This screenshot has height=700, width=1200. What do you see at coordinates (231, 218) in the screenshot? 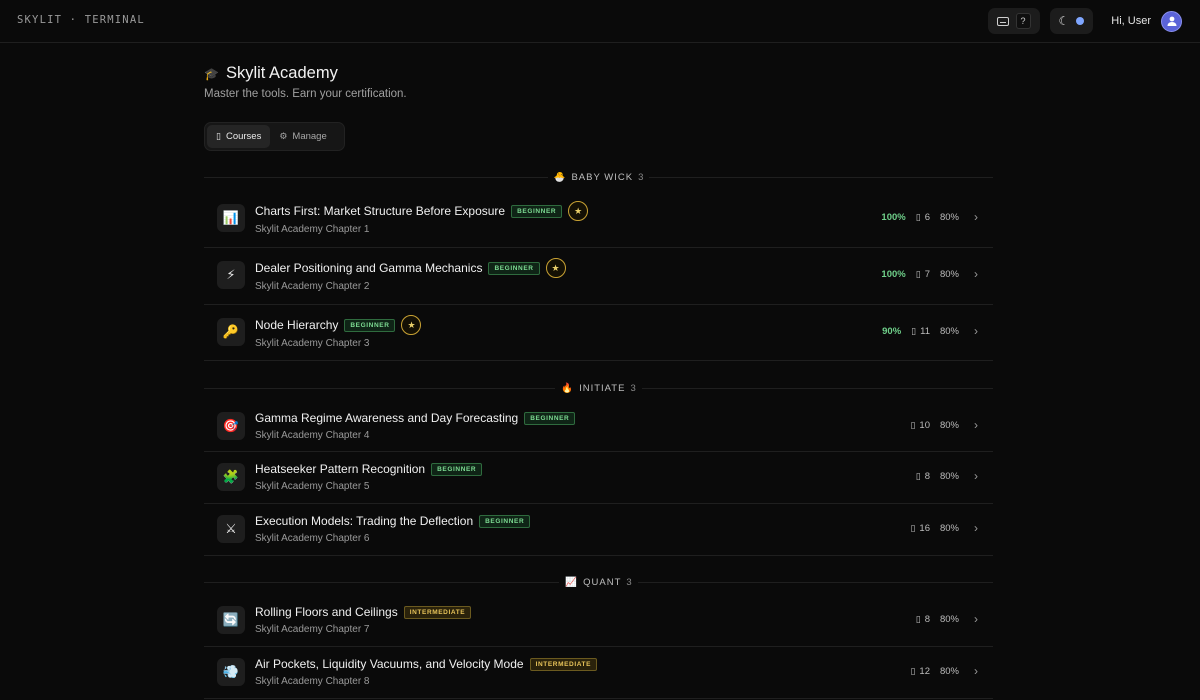
I see `chart-icon: 📊` at bounding box center [231, 218].